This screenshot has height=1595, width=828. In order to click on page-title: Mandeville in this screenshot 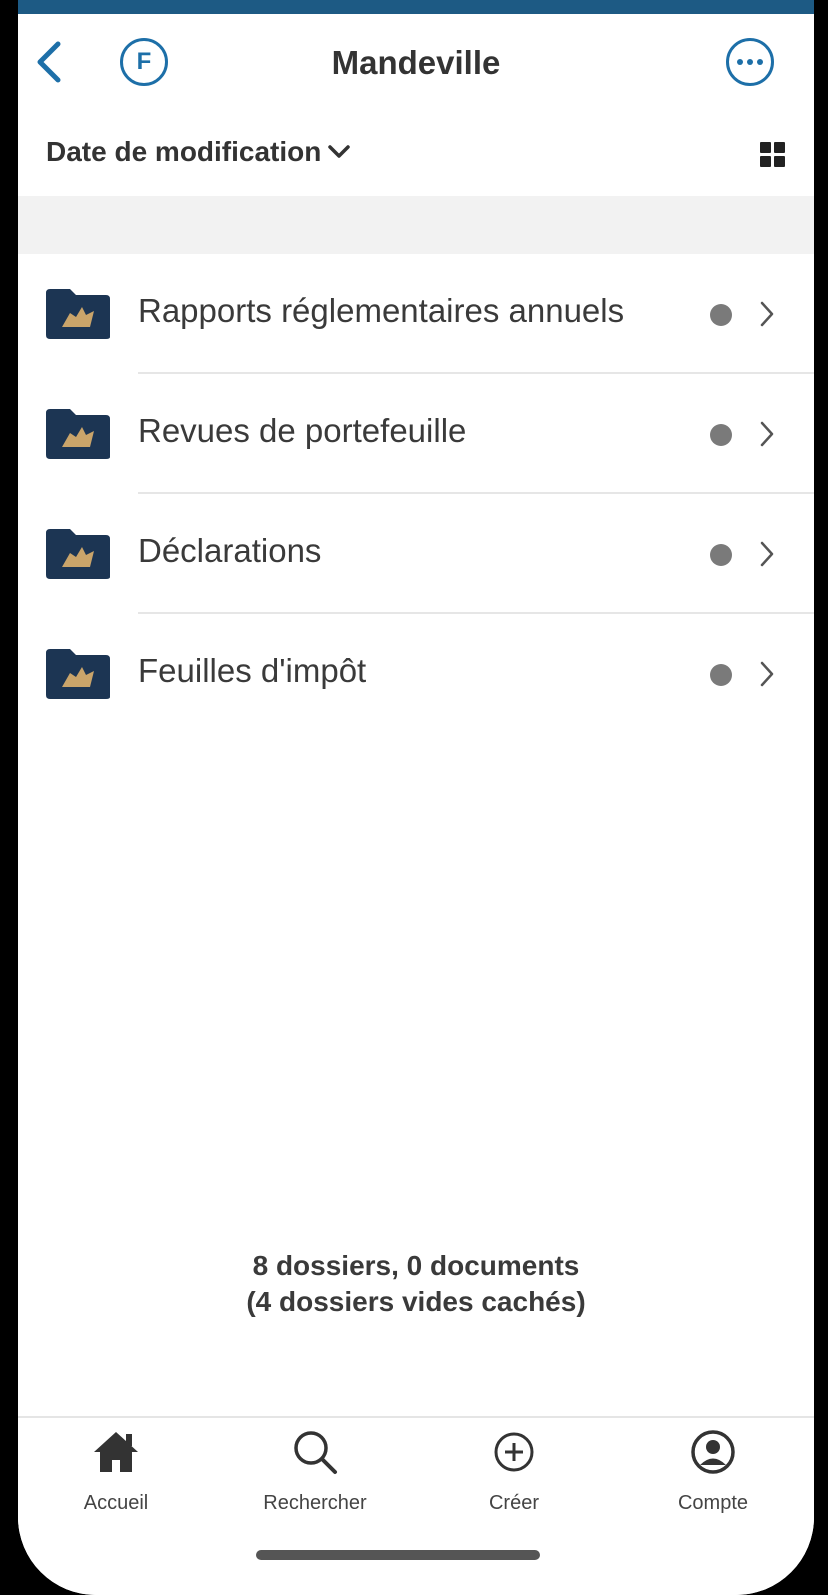, I will do `click(416, 62)`.